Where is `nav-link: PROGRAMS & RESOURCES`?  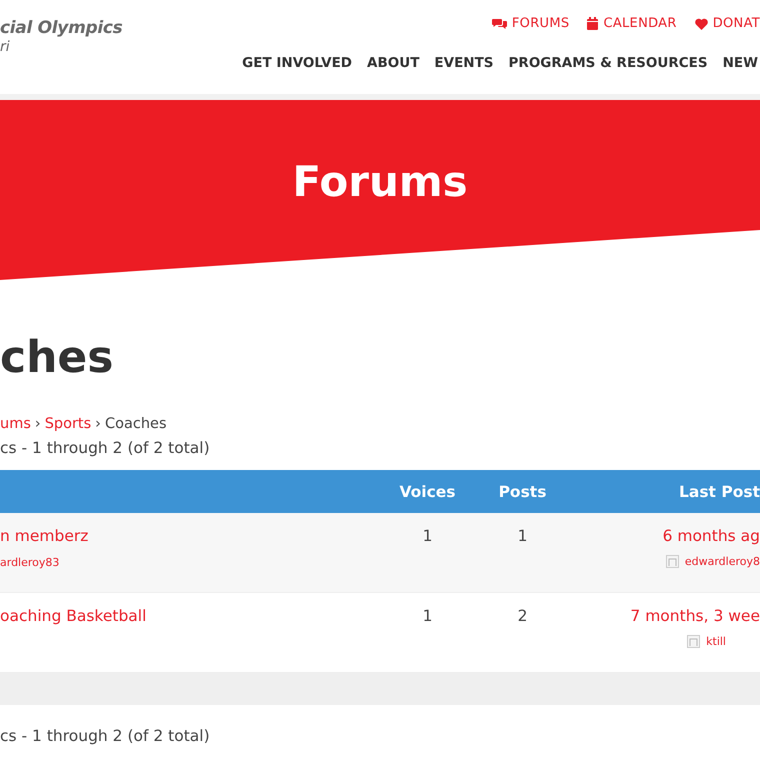 nav-link: PROGRAMS & RESOURCES is located at coordinates (608, 63).